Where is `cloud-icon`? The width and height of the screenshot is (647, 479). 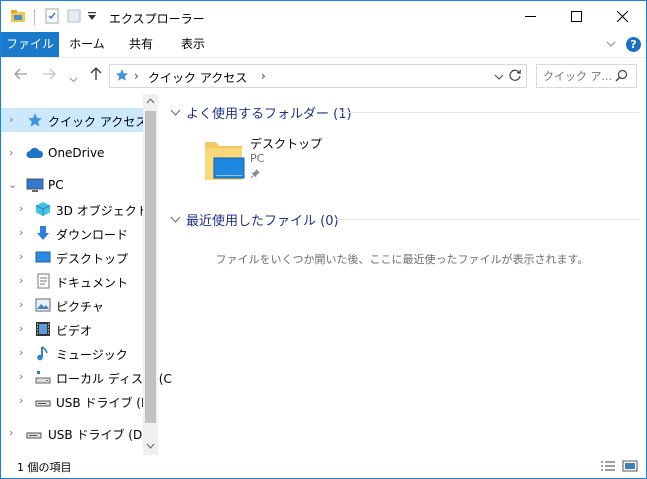 cloud-icon is located at coordinates (34, 155).